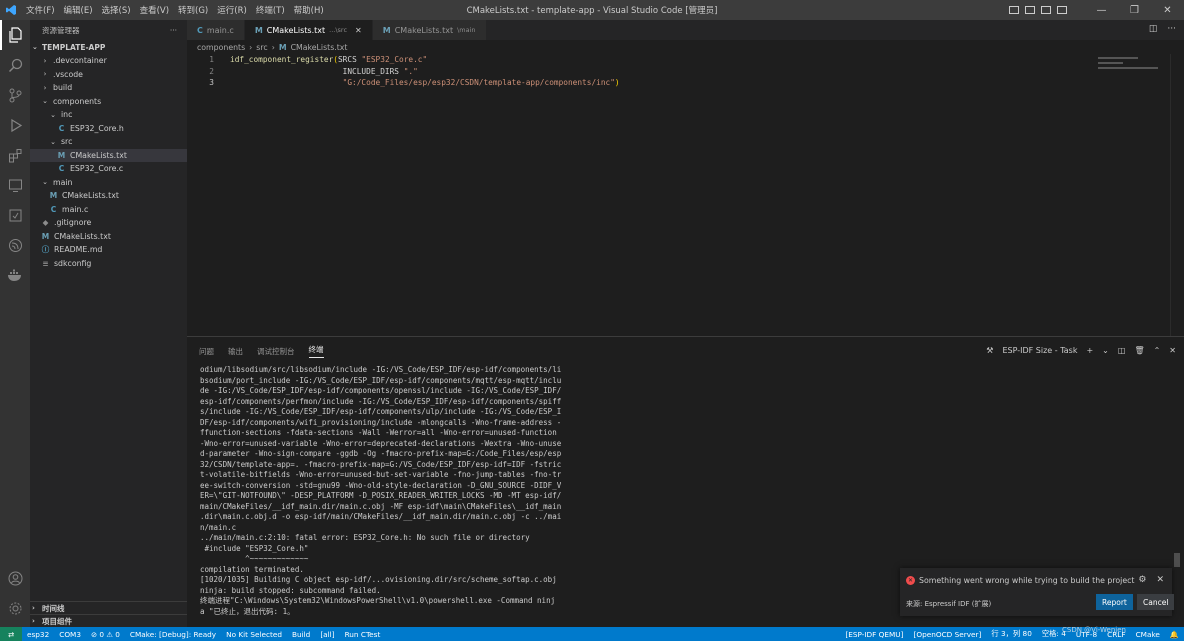 The height and width of the screenshot is (641, 1184). I want to click on minimize-button: —, so click(1101, 10).